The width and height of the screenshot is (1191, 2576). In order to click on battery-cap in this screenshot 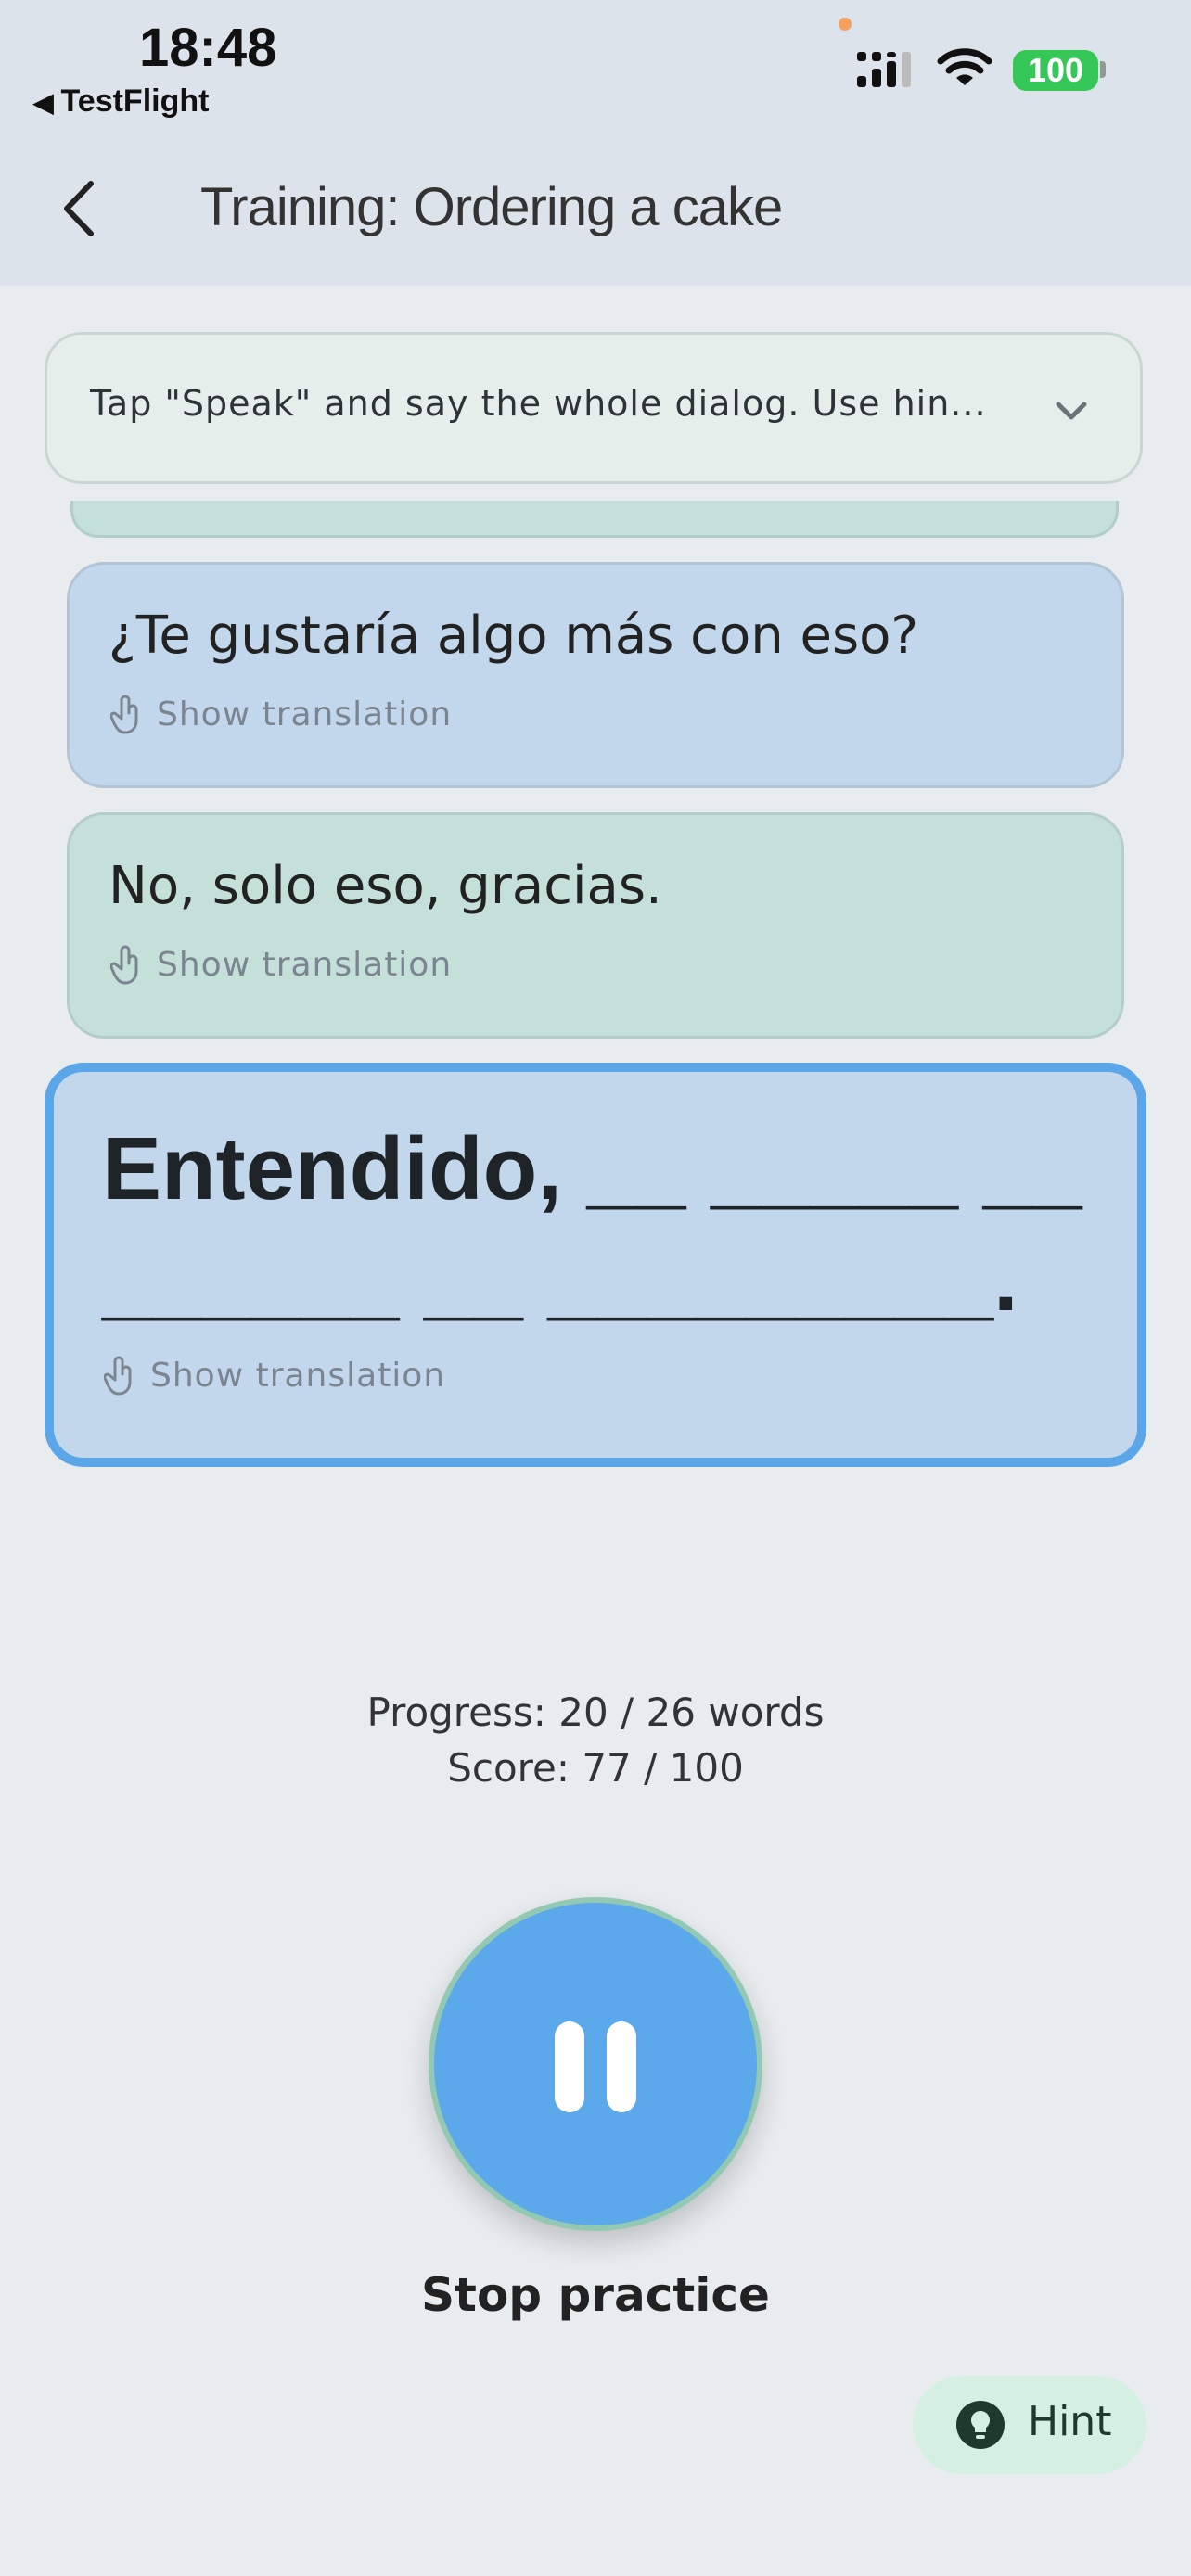, I will do `click(1103, 69)`.